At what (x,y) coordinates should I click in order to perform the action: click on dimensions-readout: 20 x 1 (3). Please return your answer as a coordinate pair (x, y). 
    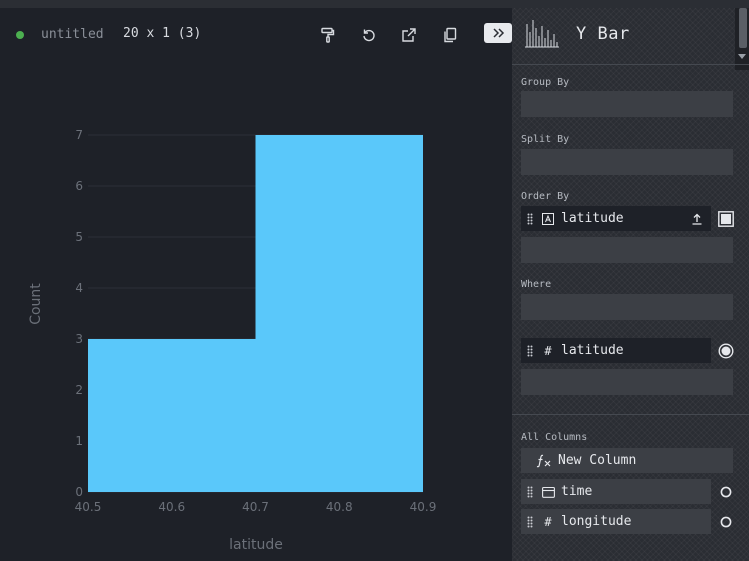
    Looking at the image, I should click on (162, 33).